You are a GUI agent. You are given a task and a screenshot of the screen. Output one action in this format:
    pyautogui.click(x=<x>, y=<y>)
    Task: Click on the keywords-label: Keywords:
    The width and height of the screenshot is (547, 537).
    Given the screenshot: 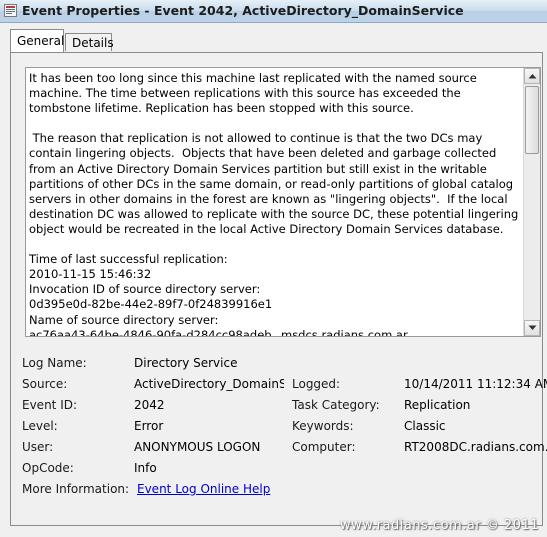 What is the action you would take?
    pyautogui.click(x=323, y=426)
    